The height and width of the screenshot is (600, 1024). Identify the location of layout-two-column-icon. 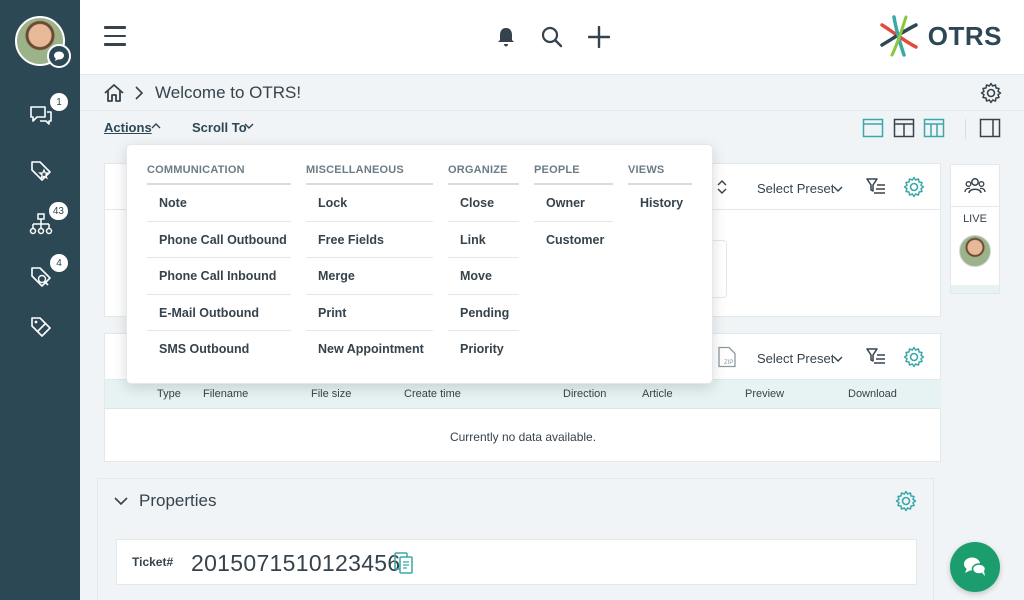
(904, 128).